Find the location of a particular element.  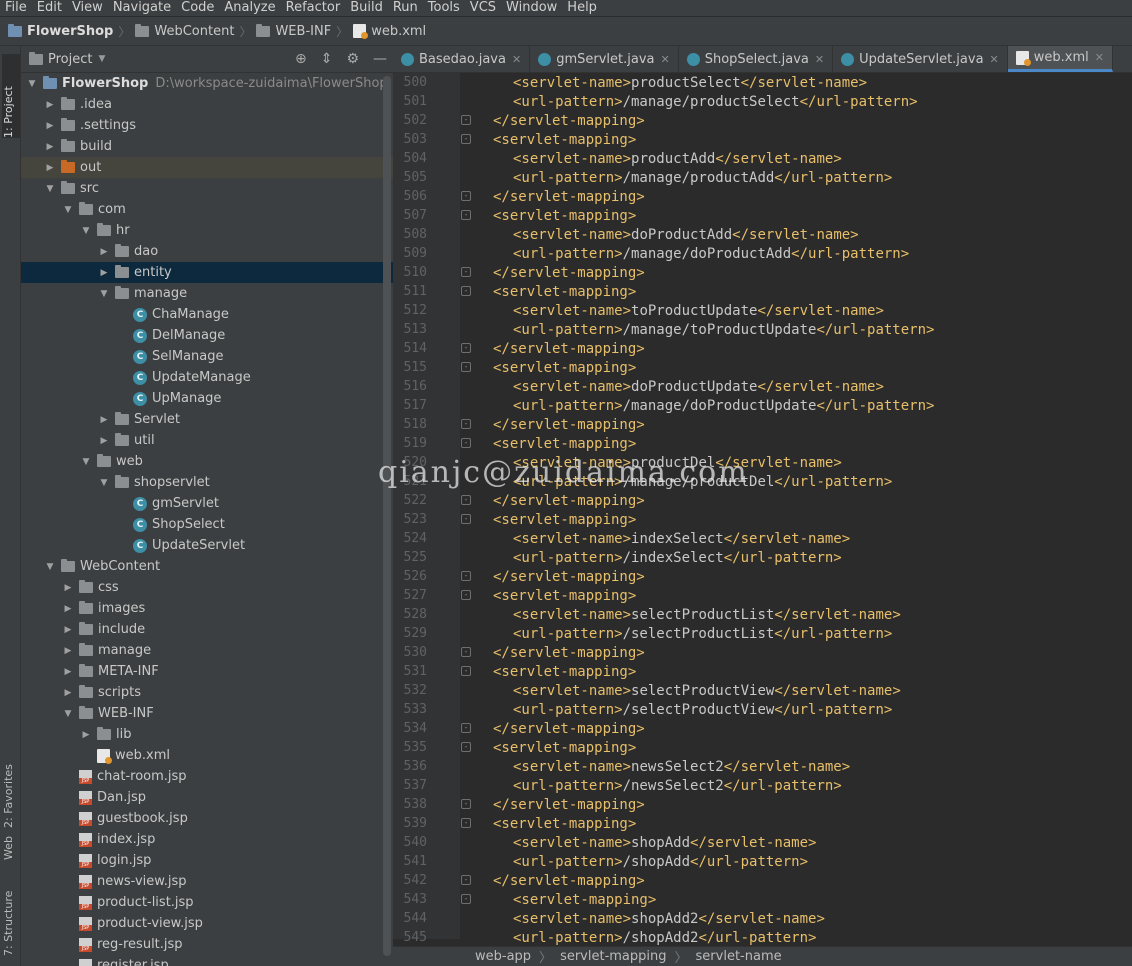

tree-item: ▶ Servlet is located at coordinates (207, 419).